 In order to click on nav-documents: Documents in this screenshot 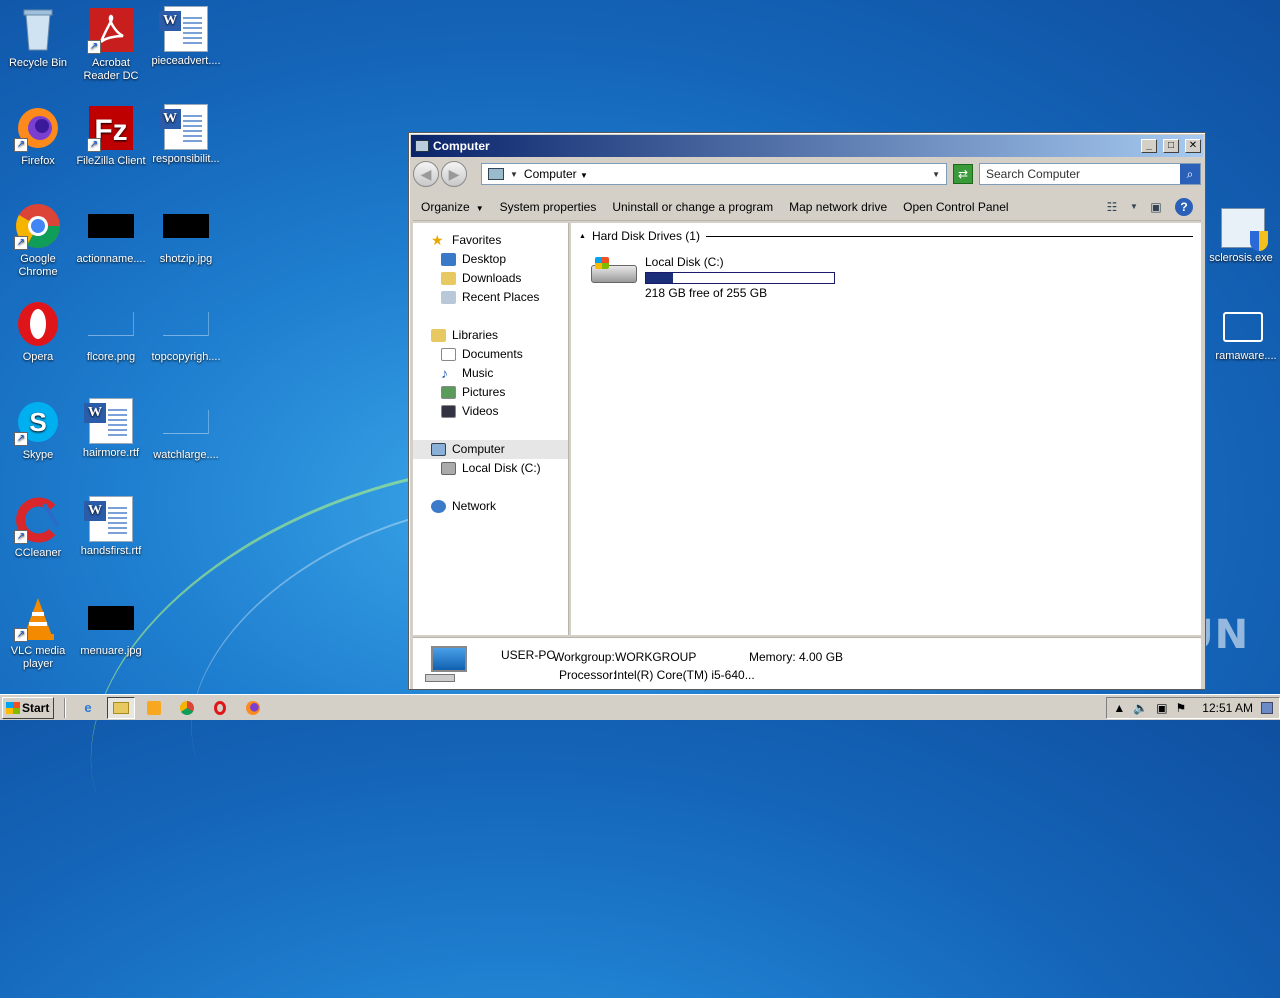, I will do `click(490, 354)`.